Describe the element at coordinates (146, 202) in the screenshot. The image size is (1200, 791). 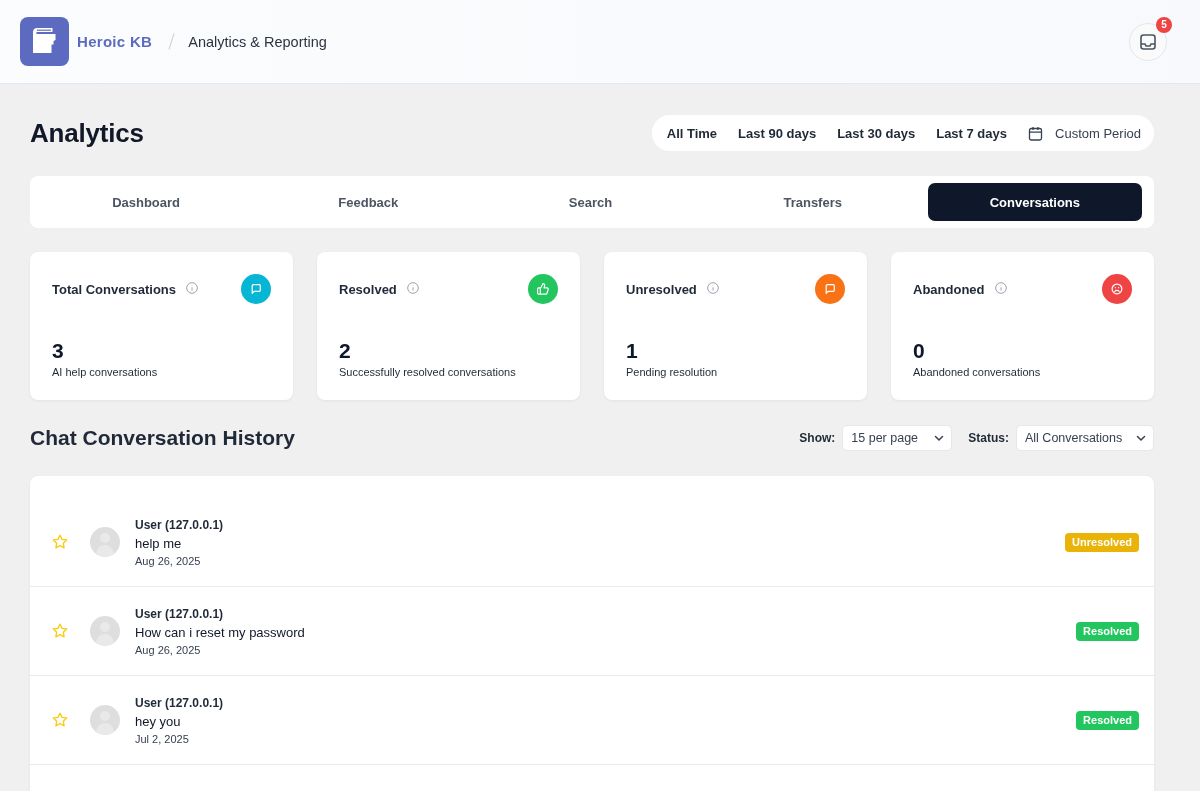
I see `tab: Dashboard` at that location.